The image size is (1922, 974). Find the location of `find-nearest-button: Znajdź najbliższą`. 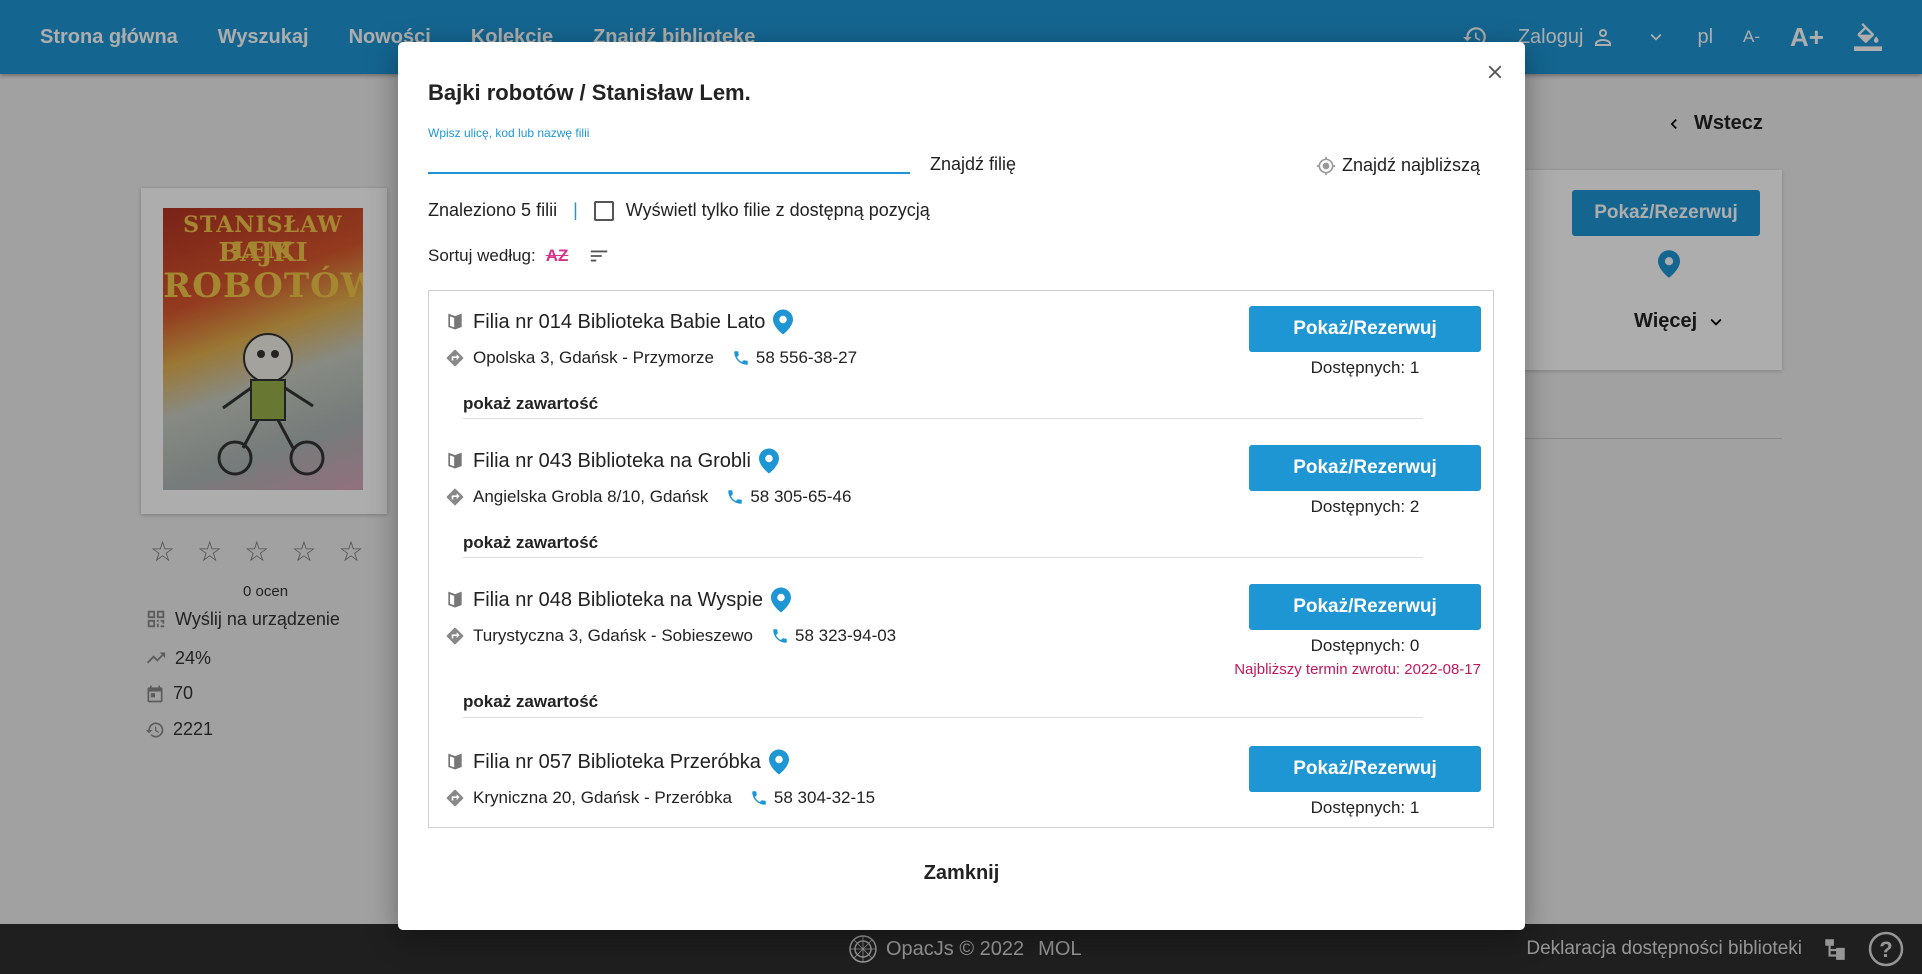

find-nearest-button: Znajdź najbliższą is located at coordinates (1398, 165).